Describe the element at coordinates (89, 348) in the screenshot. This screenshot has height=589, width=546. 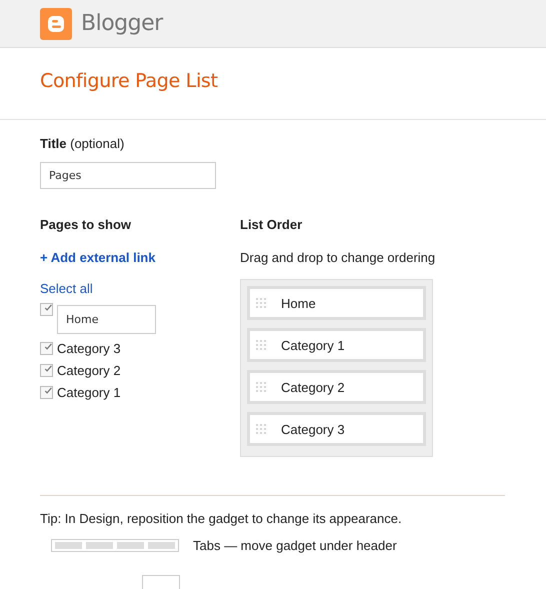
I see `page-label: Category 3` at that location.